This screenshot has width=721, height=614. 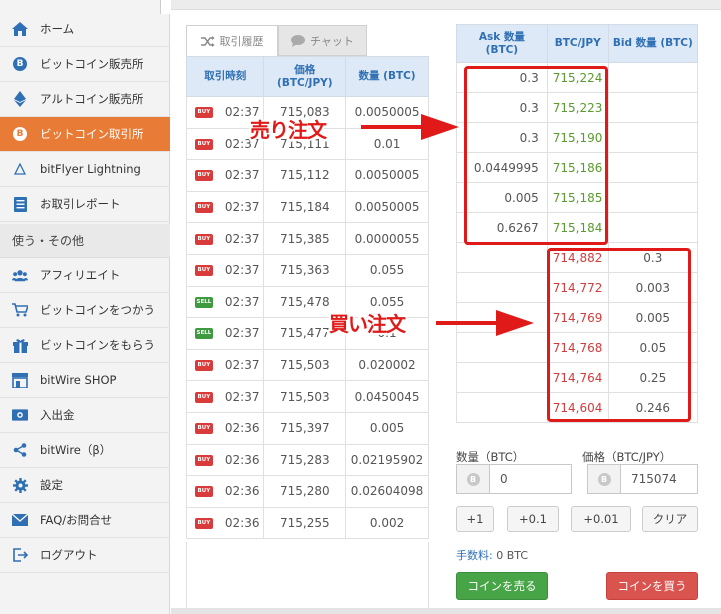 I want to click on ask-row: 0.3 715,190, so click(x=577, y=137).